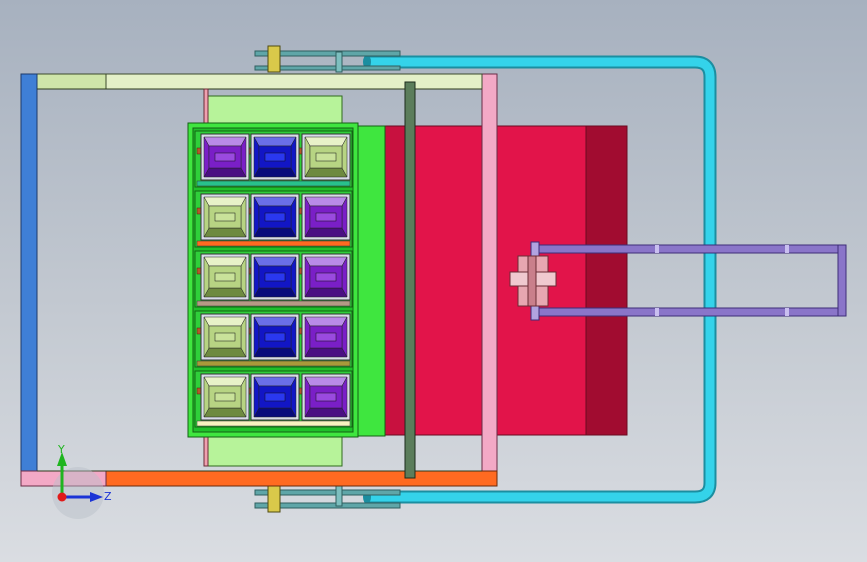  What do you see at coordinates (489, 280) in the screenshot?
I see `frame-right-bar` at bounding box center [489, 280].